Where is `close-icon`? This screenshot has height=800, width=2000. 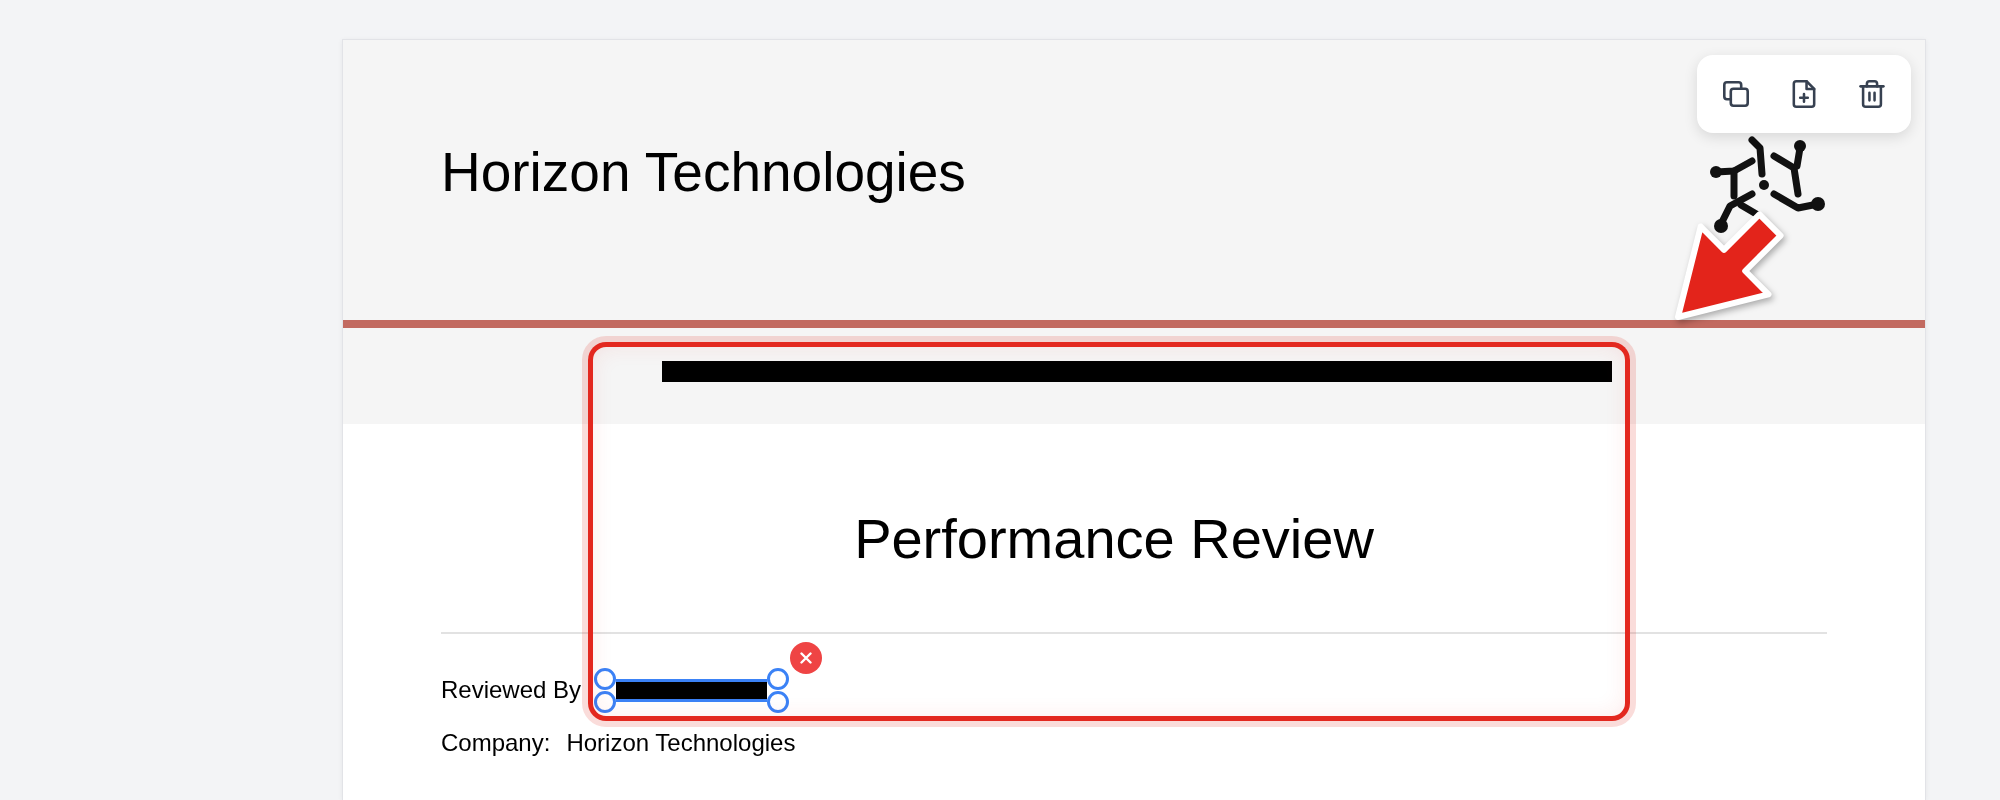
close-icon is located at coordinates (806, 657).